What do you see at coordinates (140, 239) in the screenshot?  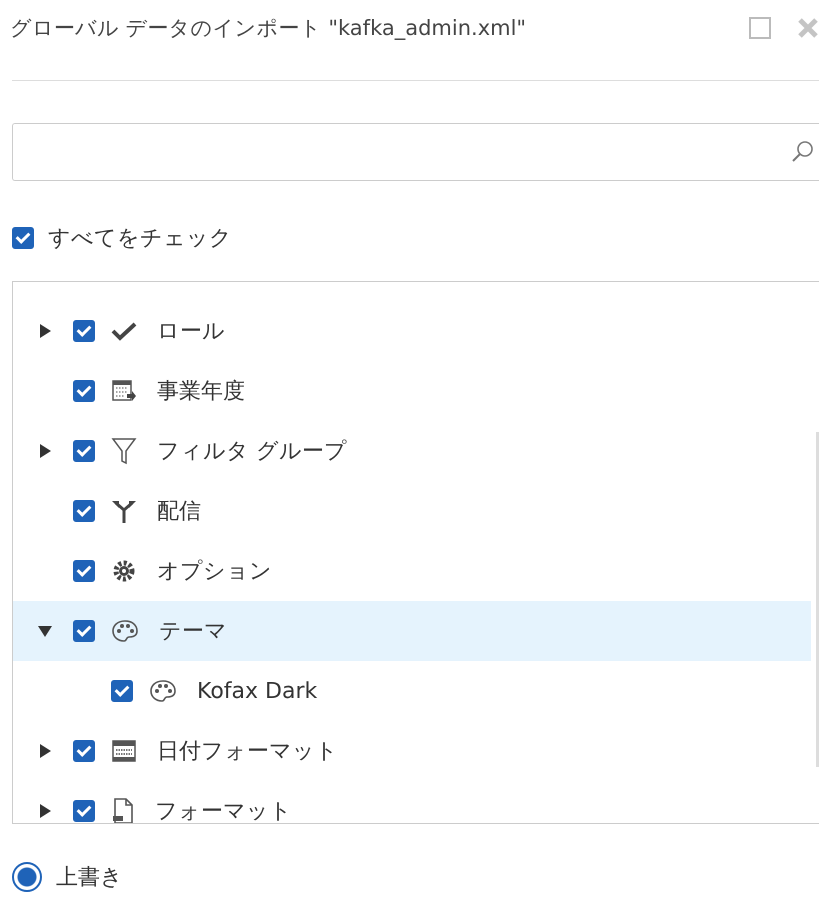 I see `checkbox-label: すべてをチェック` at bounding box center [140, 239].